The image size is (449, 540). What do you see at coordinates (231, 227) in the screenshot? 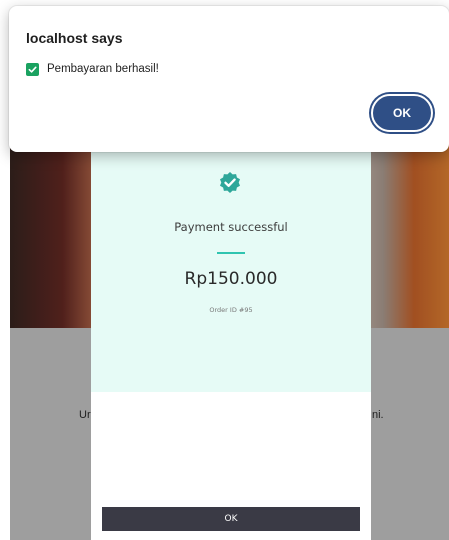
I see `payment-status-text: Payment successful` at bounding box center [231, 227].